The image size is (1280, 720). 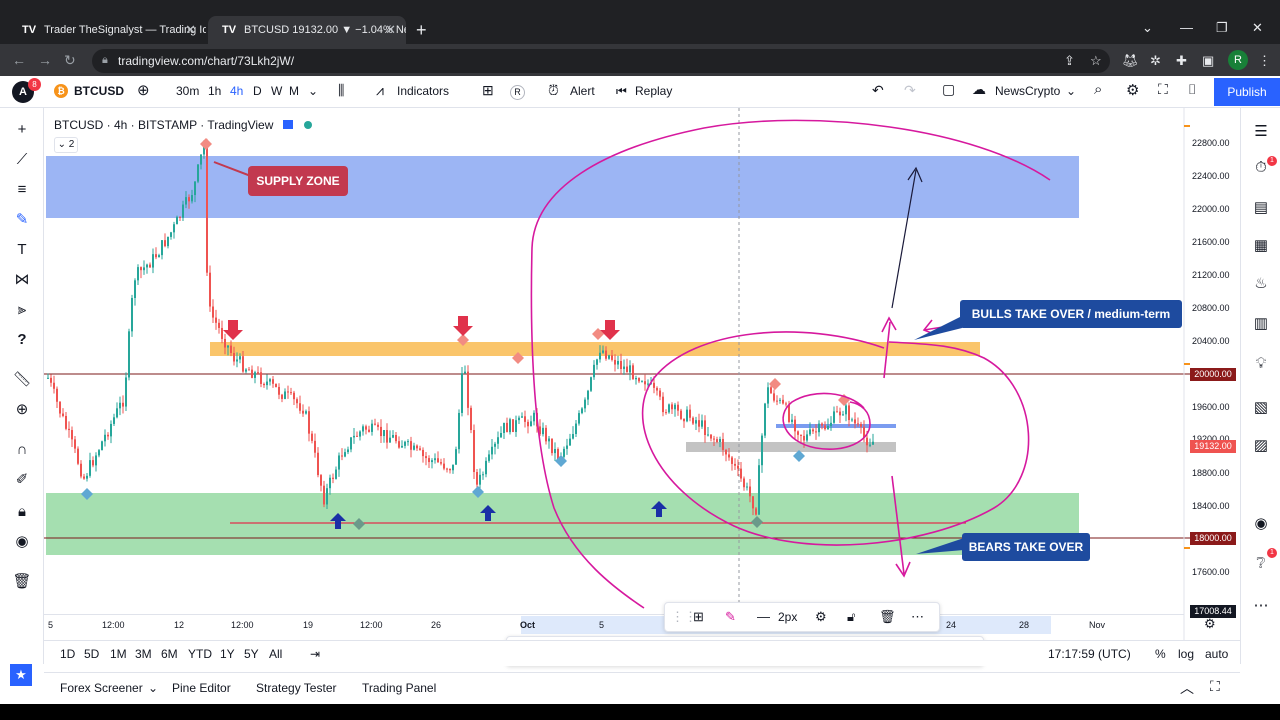 What do you see at coordinates (66, 145) in the screenshot?
I see `legend-collapse-button: ⌄ 2` at bounding box center [66, 145].